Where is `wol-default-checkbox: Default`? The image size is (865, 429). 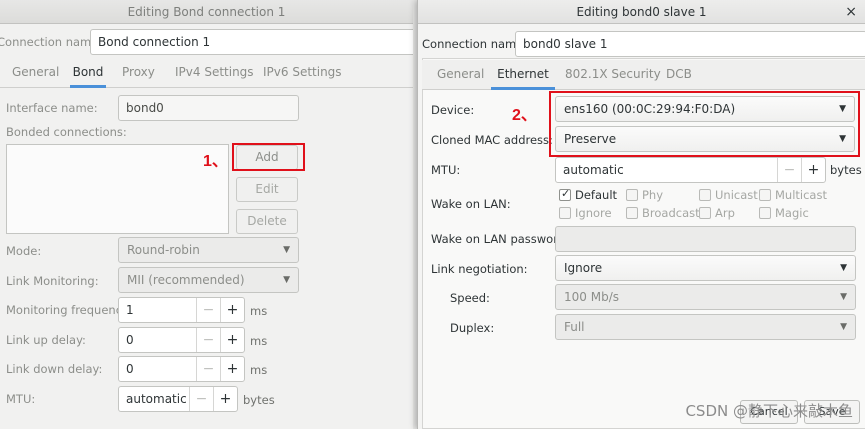
wol-default-checkbox: Default is located at coordinates (588, 194).